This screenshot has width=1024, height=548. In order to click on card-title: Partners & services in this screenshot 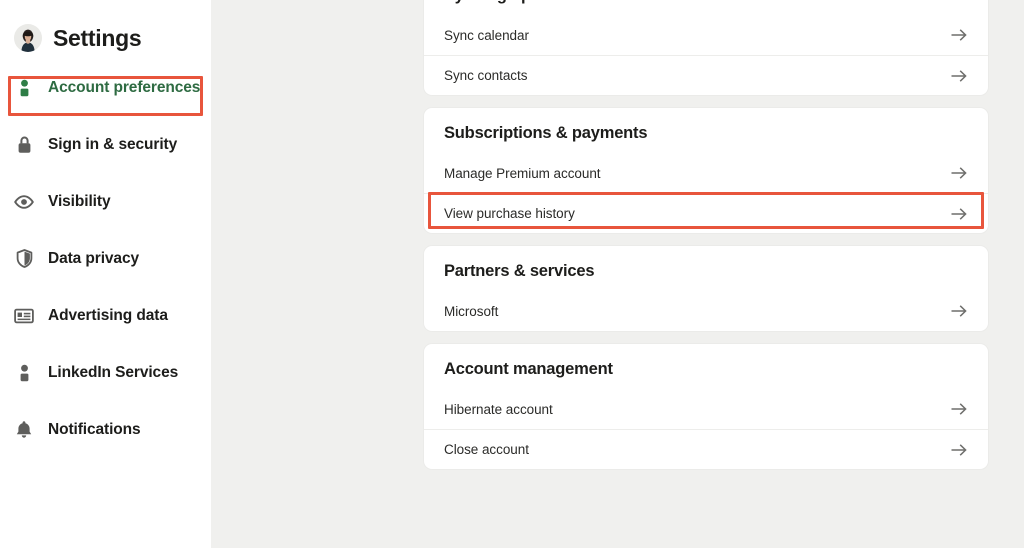, I will do `click(519, 271)`.